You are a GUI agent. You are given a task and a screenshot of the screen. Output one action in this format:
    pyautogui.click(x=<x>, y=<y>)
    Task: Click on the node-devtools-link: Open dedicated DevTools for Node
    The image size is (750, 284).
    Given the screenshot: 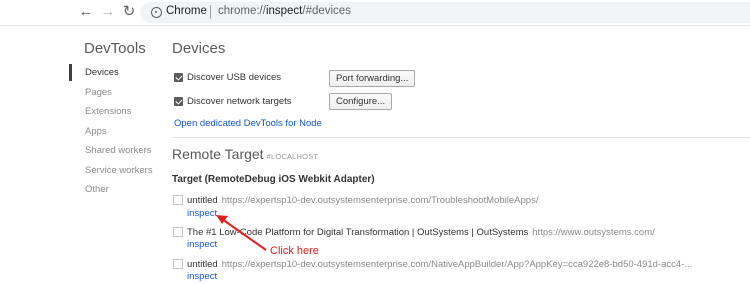 What is the action you would take?
    pyautogui.click(x=248, y=123)
    